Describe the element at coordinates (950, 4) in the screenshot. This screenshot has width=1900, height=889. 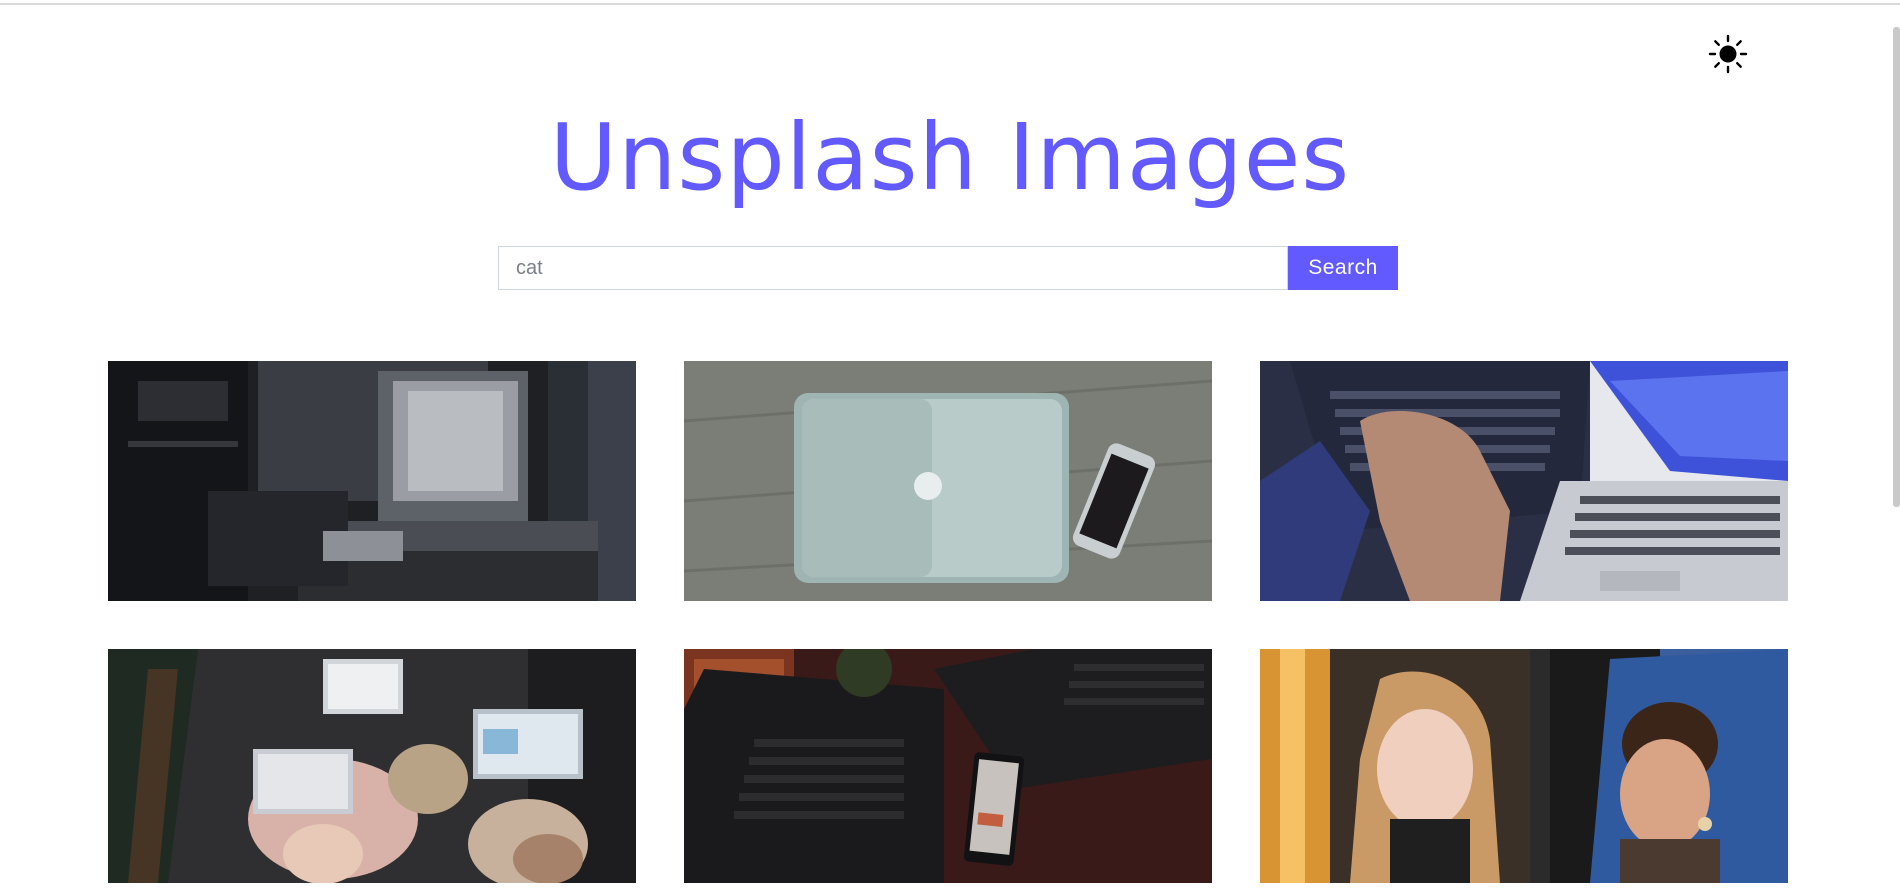
I see `top-border` at that location.